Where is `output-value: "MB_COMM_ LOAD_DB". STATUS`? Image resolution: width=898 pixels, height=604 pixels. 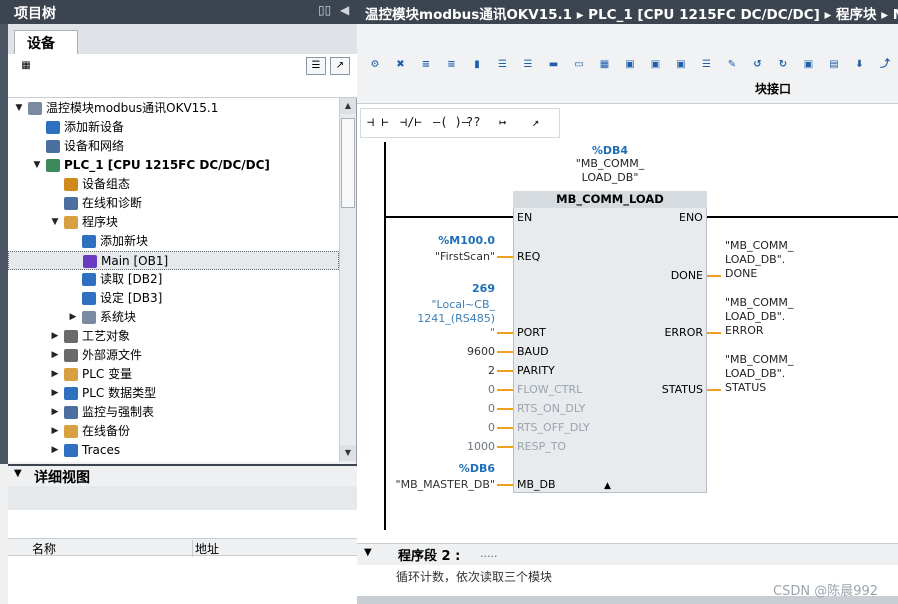
output-value: "MB_COMM_ LOAD_DB". STATUS is located at coordinates (759, 374).